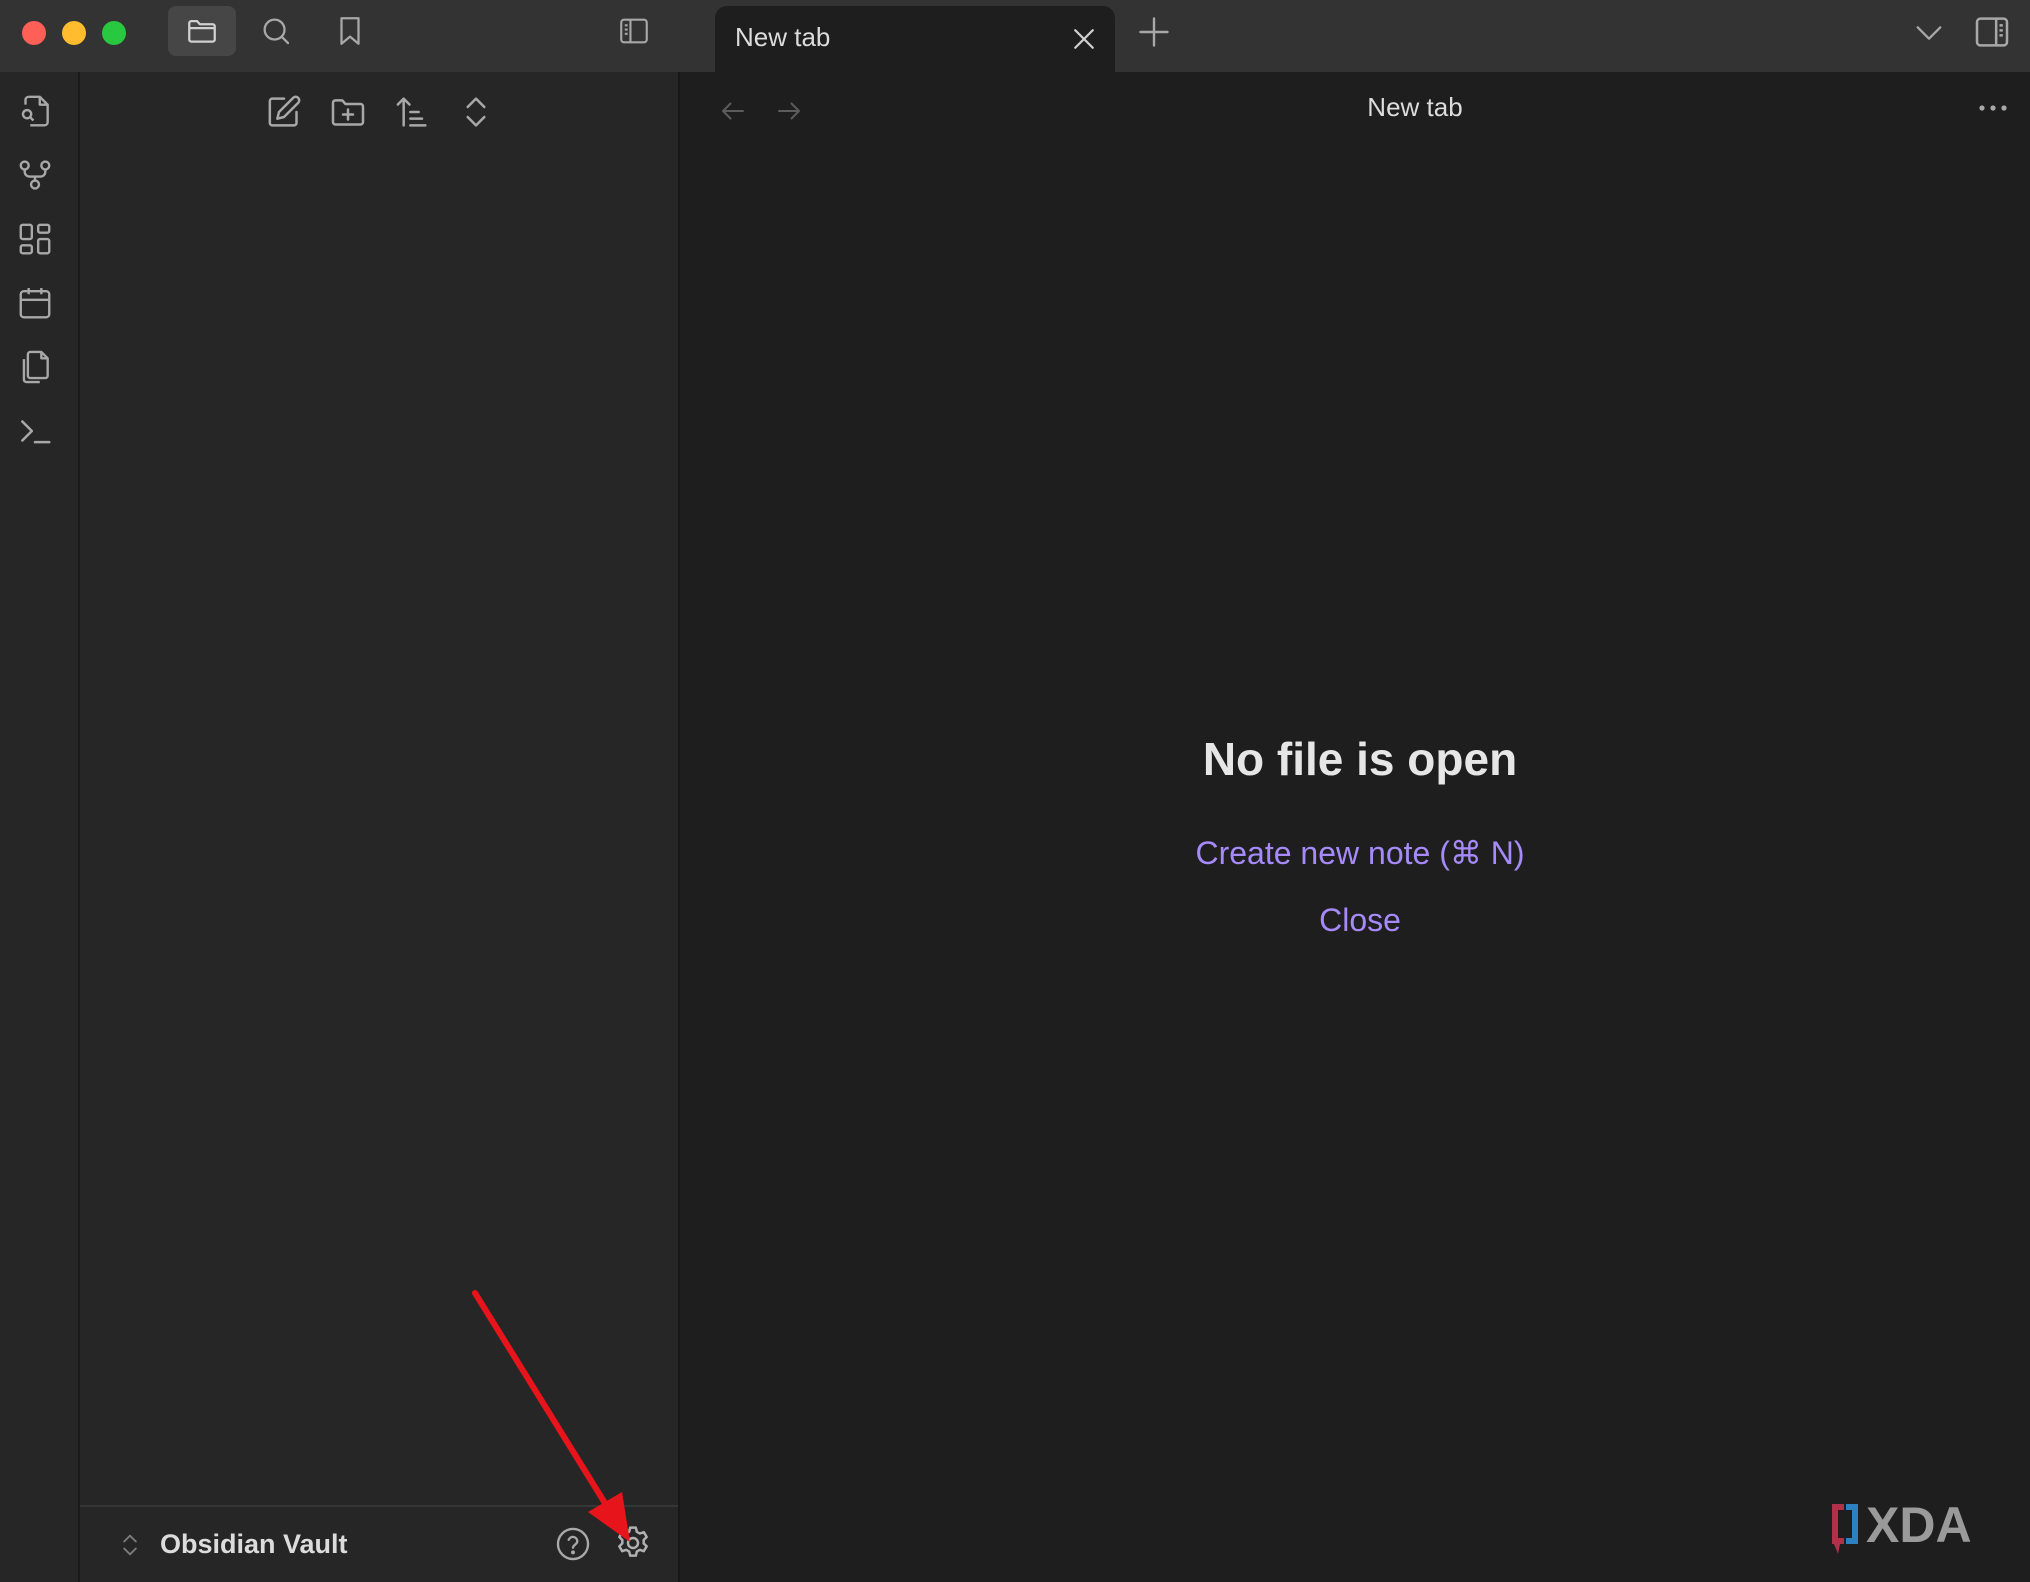  I want to click on bookmark-icon, so click(350, 31).